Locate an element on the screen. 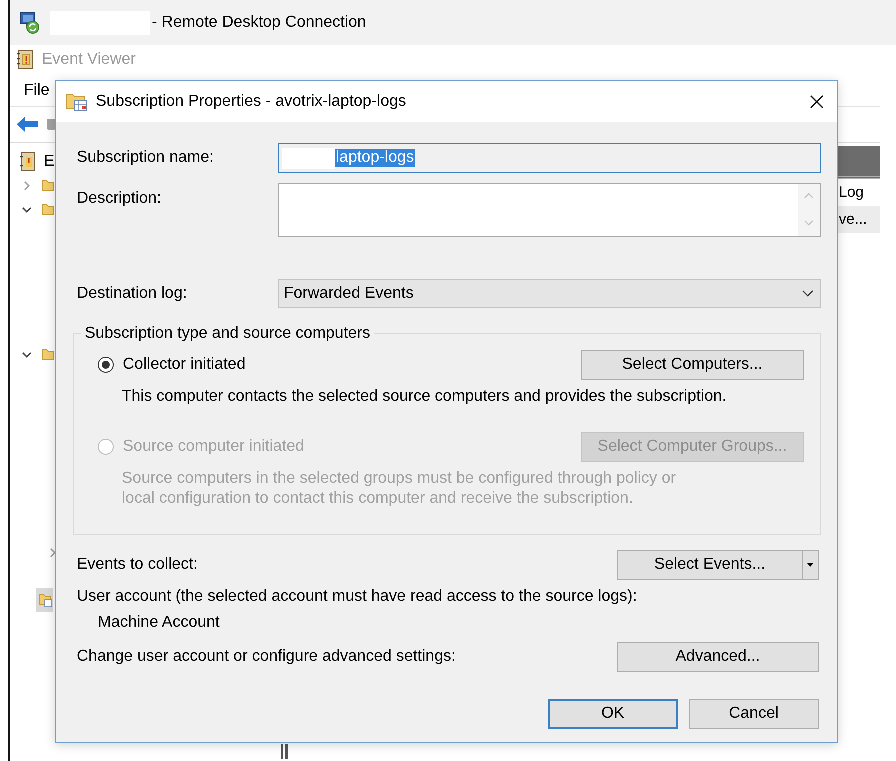  window-title: - Remote Desktop Connection is located at coordinates (259, 22).